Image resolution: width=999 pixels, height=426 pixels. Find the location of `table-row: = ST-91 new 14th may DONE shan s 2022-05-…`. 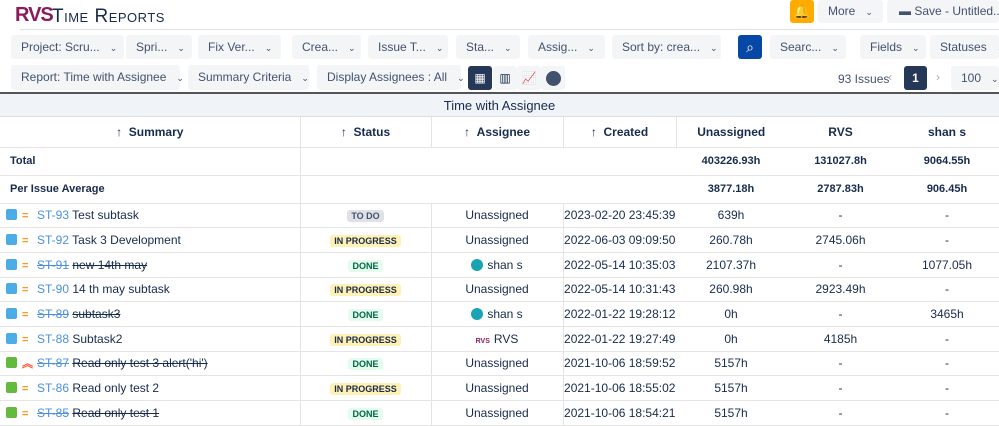

table-row: = ST-91 new 14th may DONE shan s 2022-05-… is located at coordinates (499, 265).